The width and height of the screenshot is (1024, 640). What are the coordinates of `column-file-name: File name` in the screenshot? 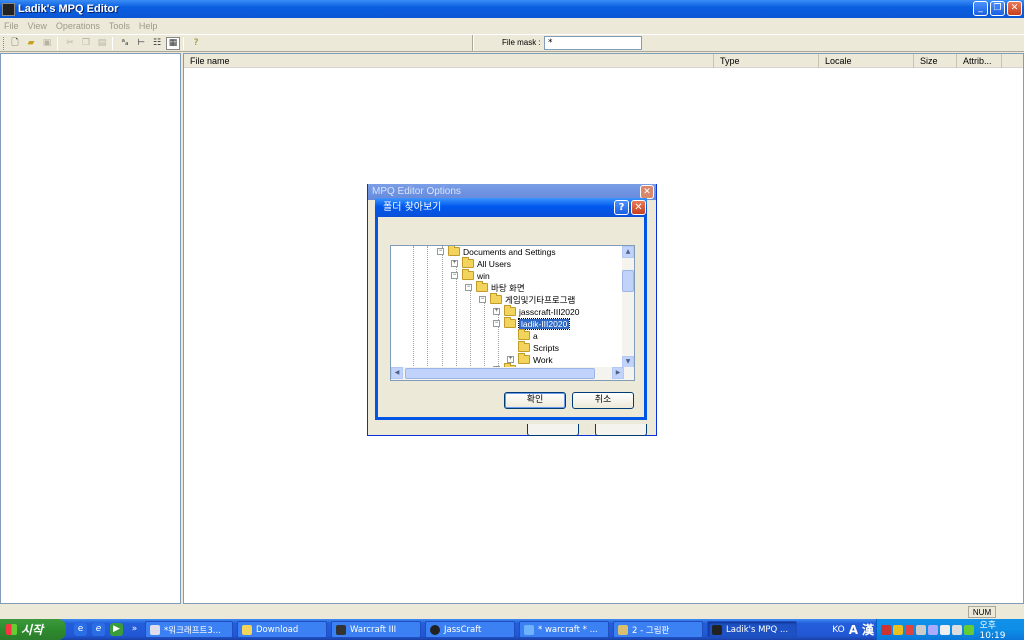 It's located at (449, 61).